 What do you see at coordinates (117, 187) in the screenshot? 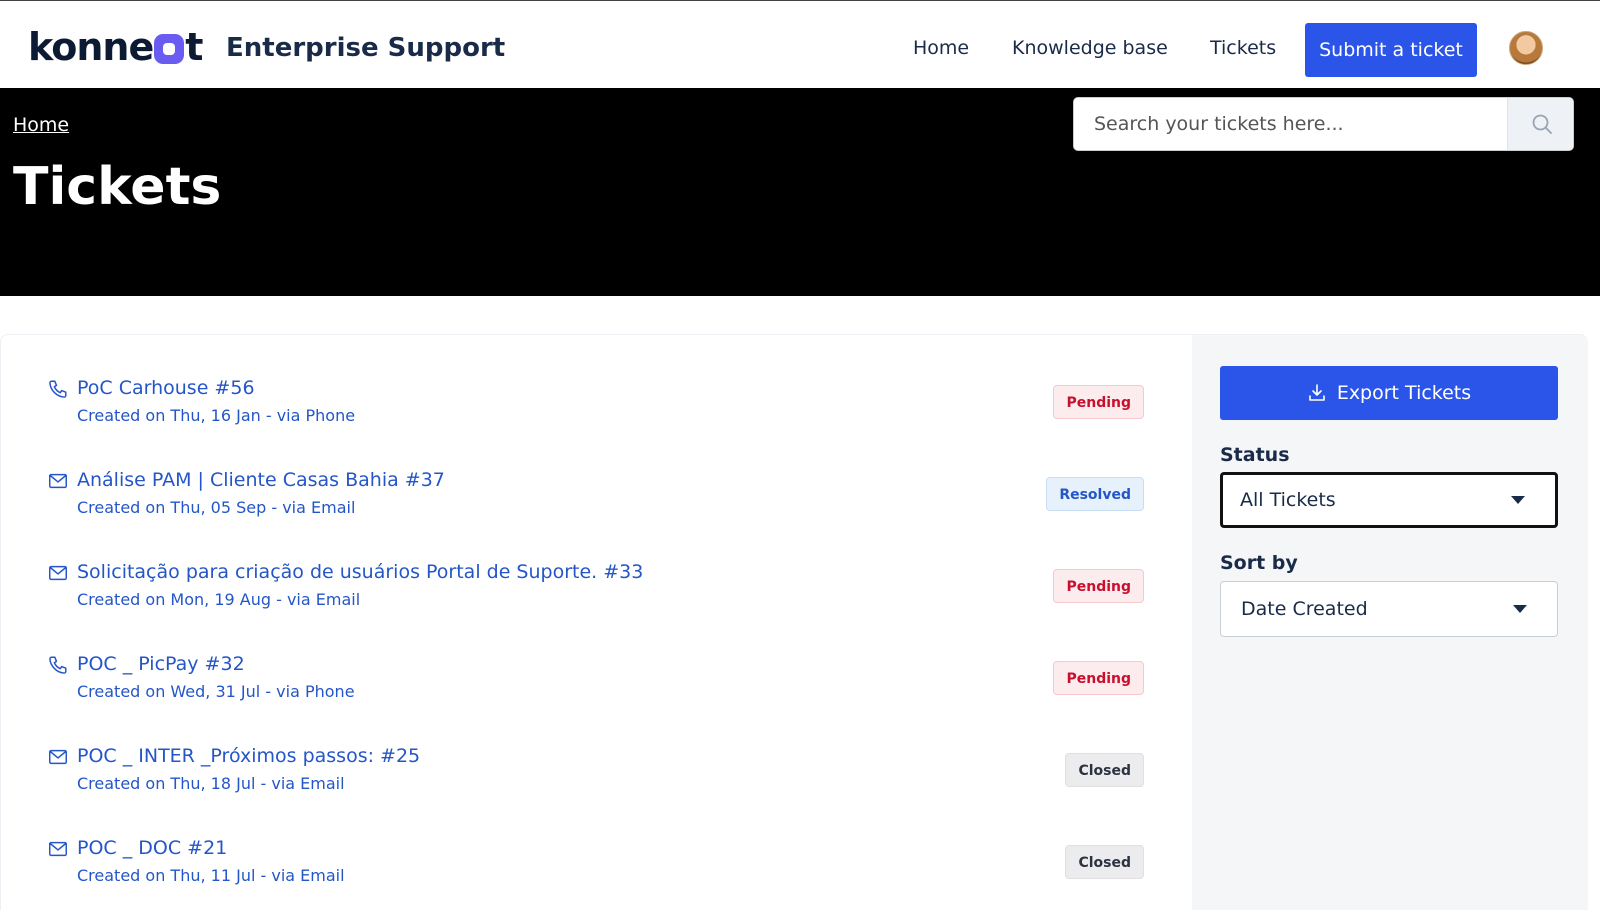
I see `page-title: Tickets` at bounding box center [117, 187].